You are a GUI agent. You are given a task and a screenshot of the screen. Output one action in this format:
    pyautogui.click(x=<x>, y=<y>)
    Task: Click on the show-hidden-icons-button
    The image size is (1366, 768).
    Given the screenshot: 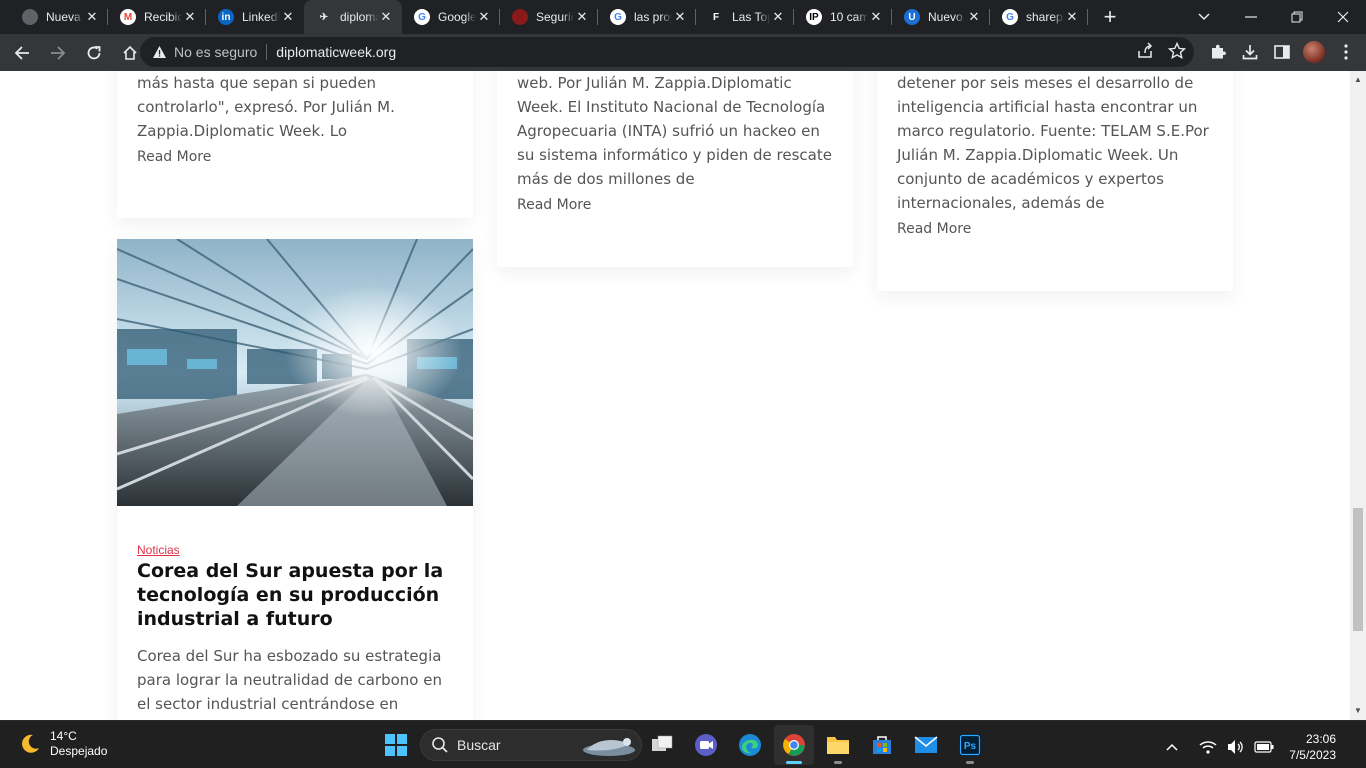 What is the action you would take?
    pyautogui.click(x=1172, y=747)
    